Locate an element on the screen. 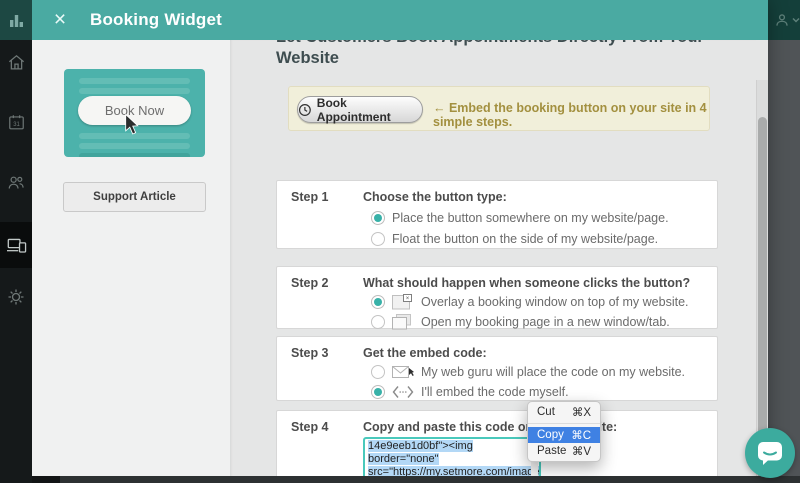  email-forward-icon is located at coordinates (403, 372).